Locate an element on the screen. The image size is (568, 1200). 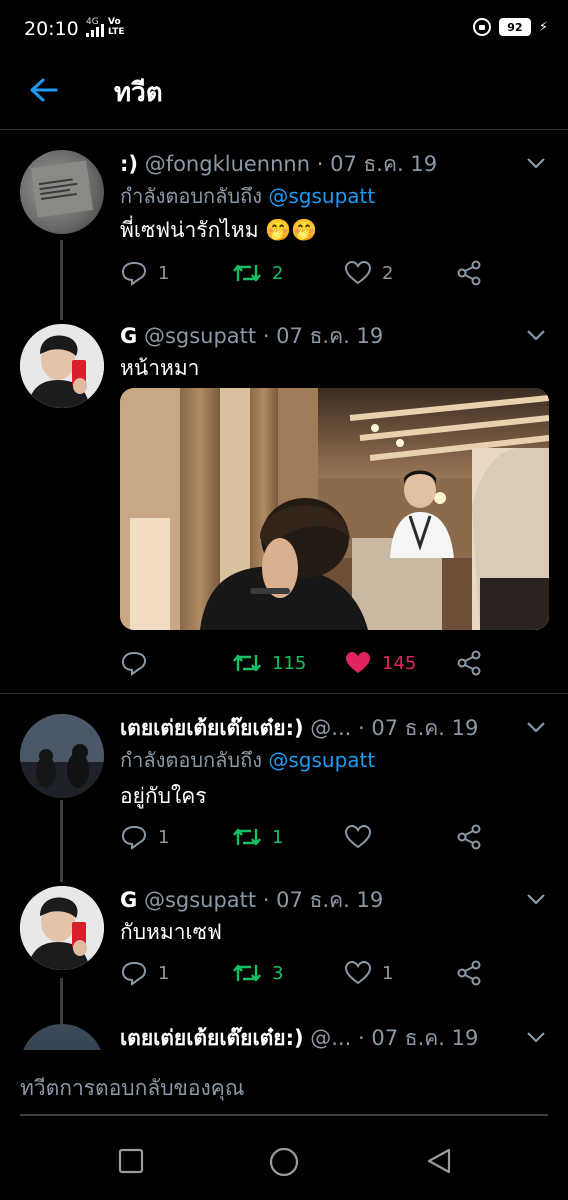
square-icon is located at coordinates (131, 1161).